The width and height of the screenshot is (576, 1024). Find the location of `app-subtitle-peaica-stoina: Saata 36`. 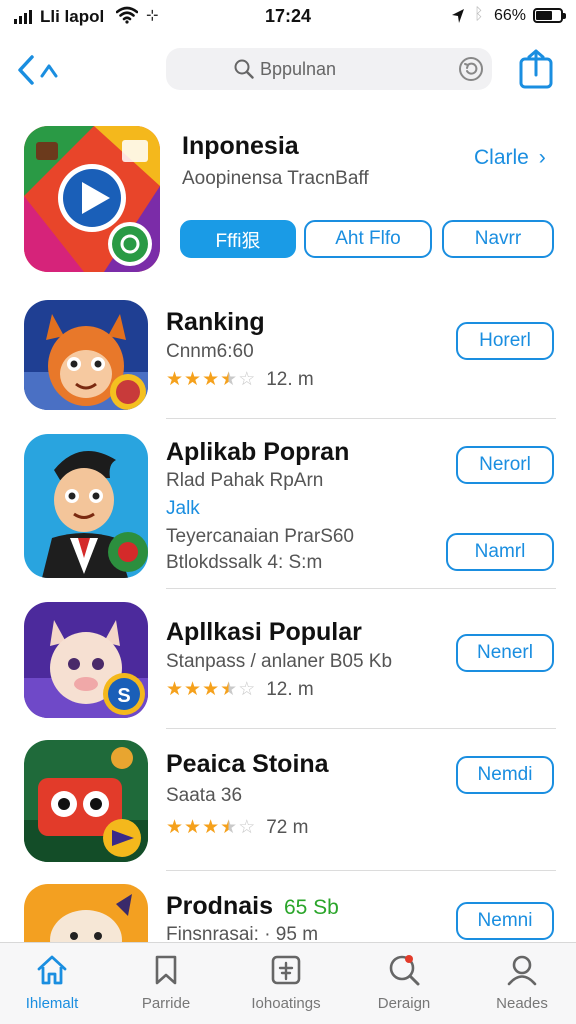

app-subtitle-peaica-stoina: Saata 36 is located at coordinates (204, 795).